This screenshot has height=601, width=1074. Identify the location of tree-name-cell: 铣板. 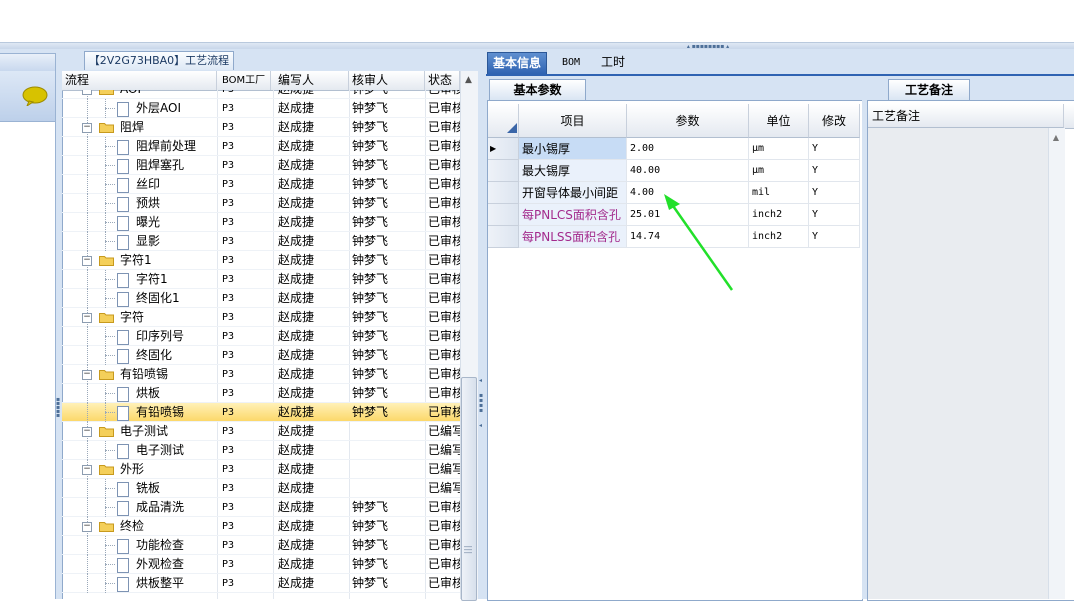
(139, 488).